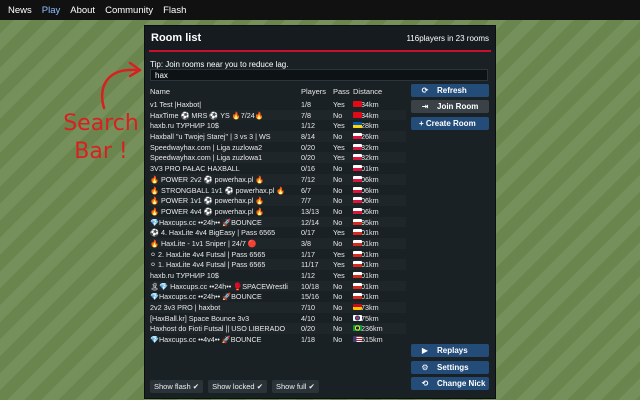  What do you see at coordinates (450, 383) in the screenshot?
I see `change-nick-button: ⟲ Change Nick` at bounding box center [450, 383].